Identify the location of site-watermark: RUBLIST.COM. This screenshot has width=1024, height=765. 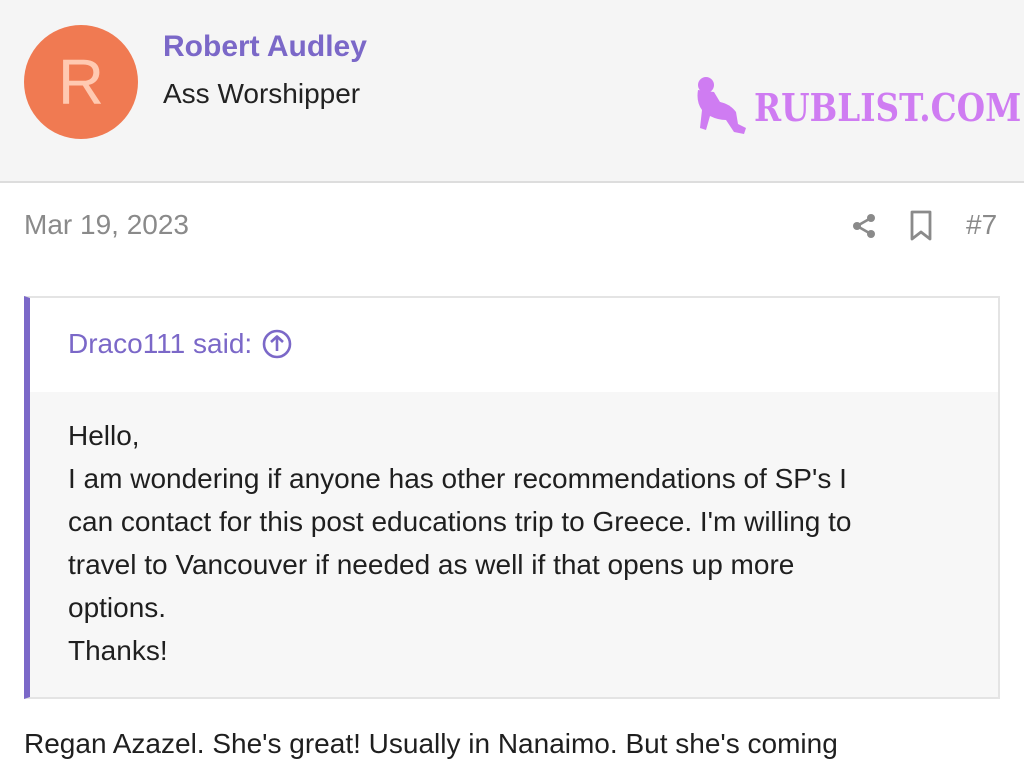
(859, 107).